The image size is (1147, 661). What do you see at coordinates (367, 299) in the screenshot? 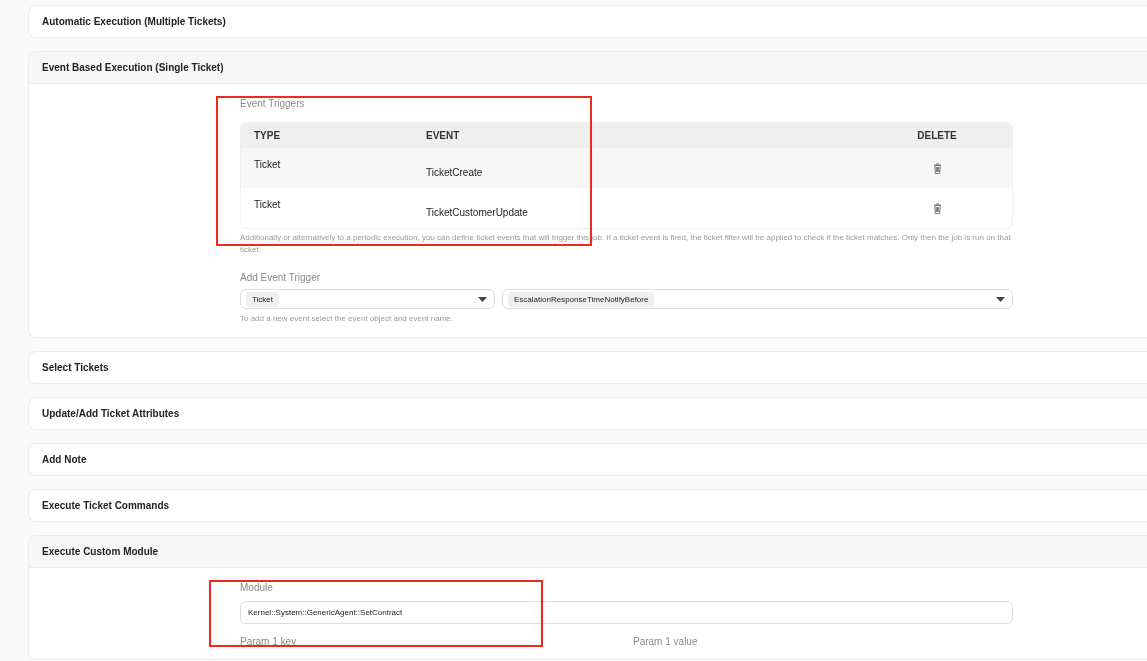
I see `object-dropdown: Ticket` at bounding box center [367, 299].